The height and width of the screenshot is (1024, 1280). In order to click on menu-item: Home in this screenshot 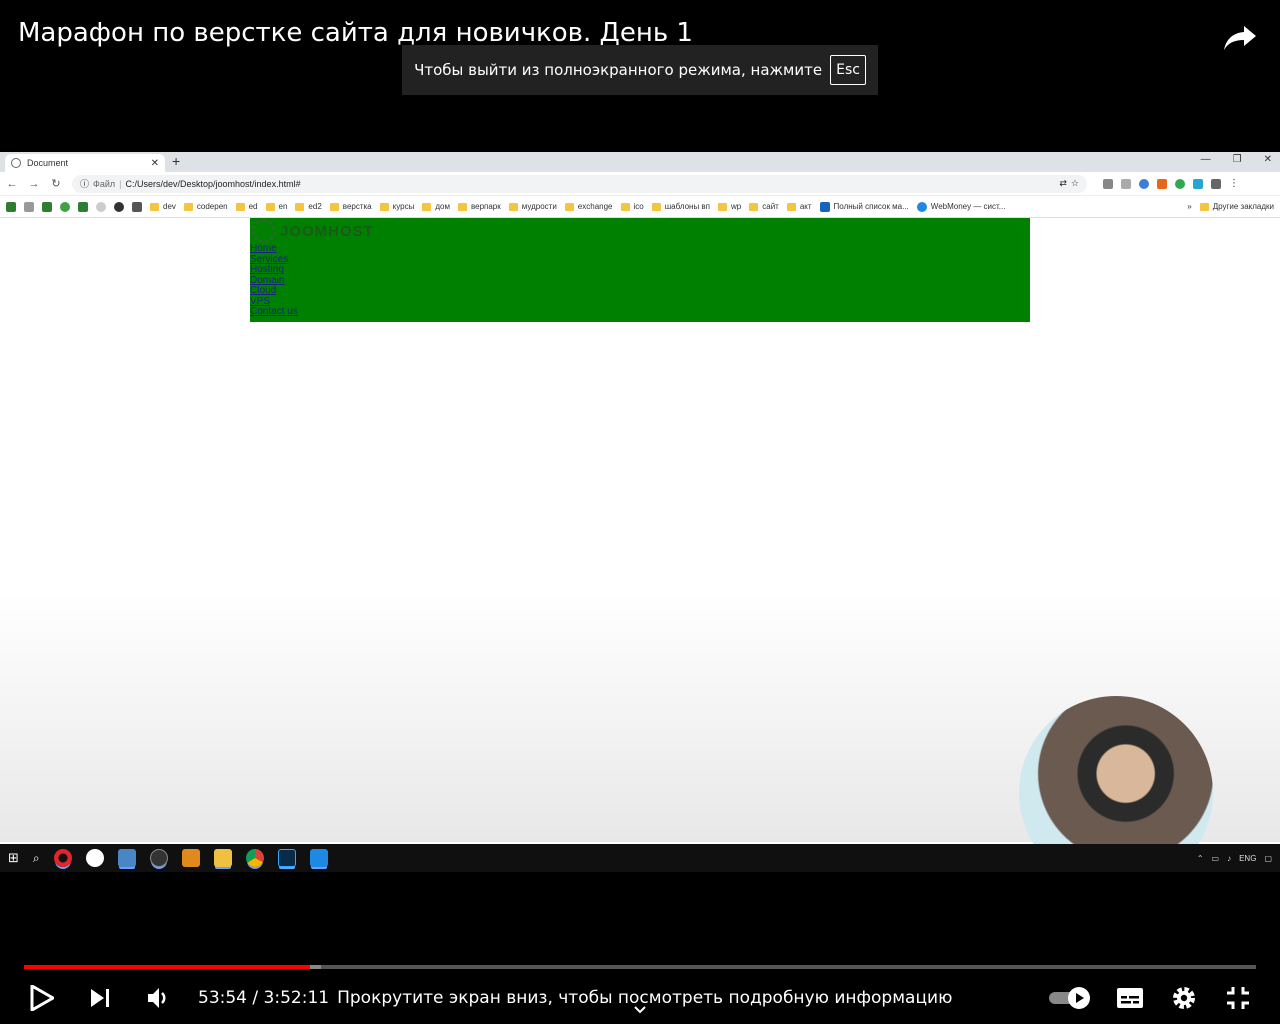, I will do `click(640, 249)`.